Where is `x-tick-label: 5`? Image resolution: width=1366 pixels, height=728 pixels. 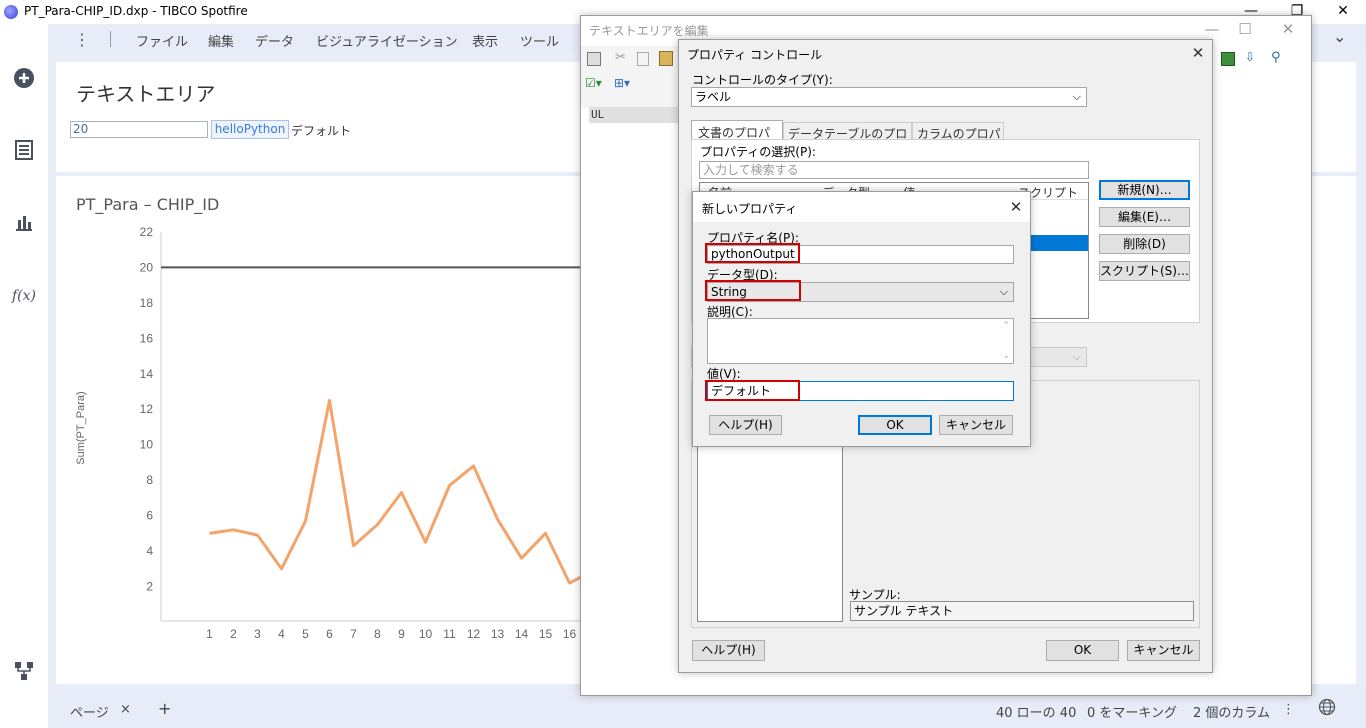 x-tick-label: 5 is located at coordinates (305, 634).